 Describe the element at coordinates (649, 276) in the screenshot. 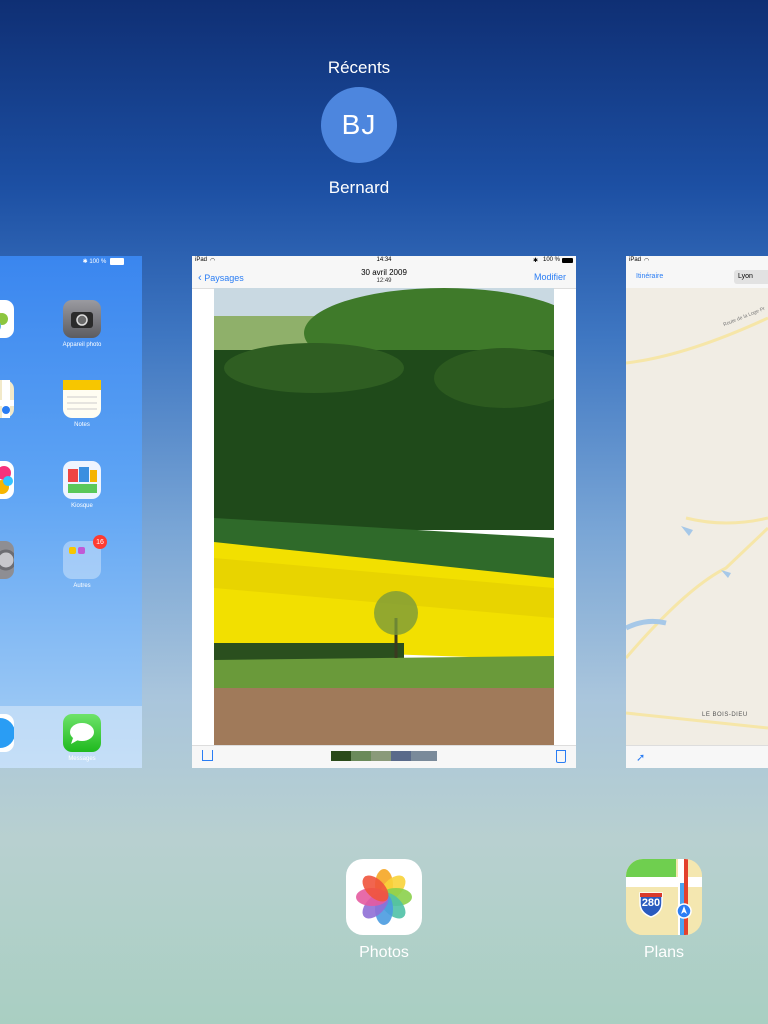

I see `directions-button: Itinéraire` at that location.